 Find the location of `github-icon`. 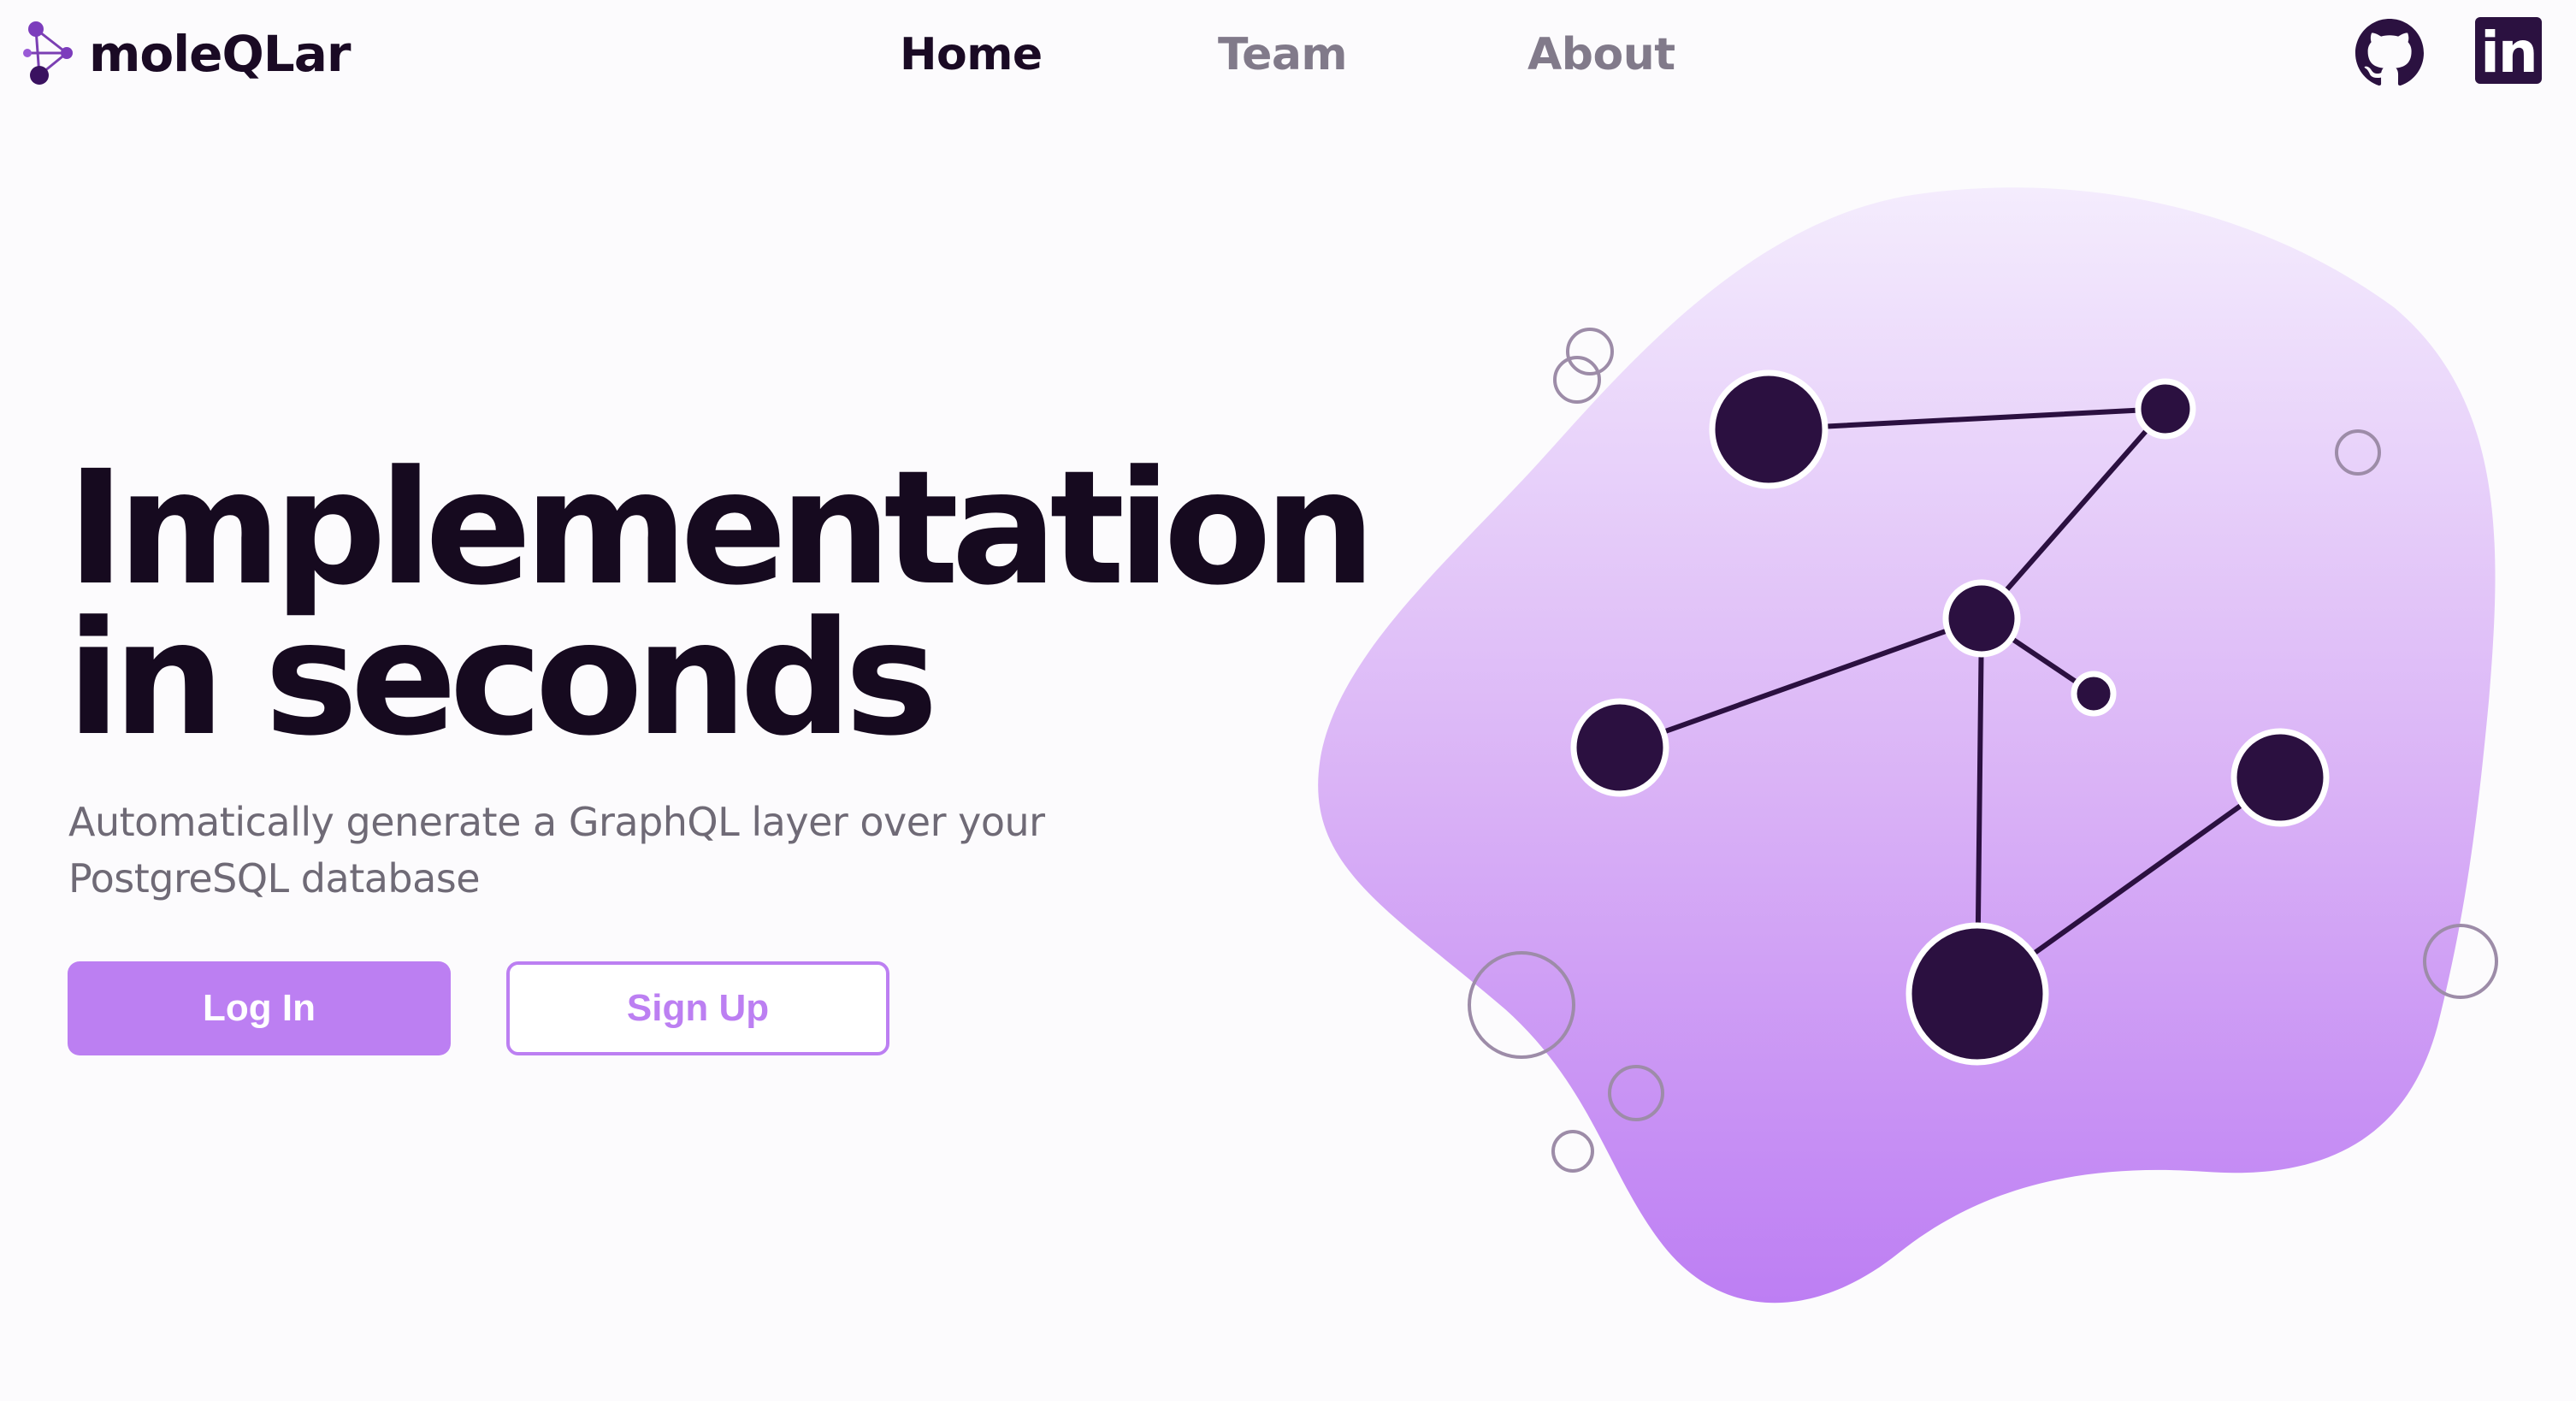

github-icon is located at coordinates (2389, 52).